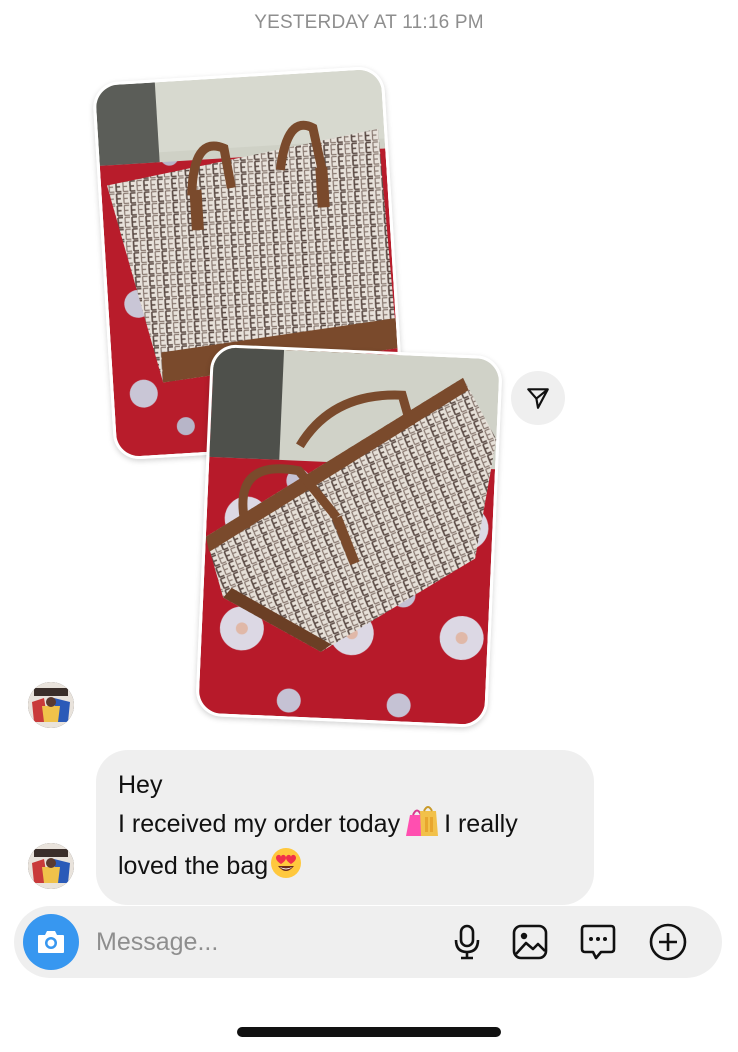 The image size is (738, 1052). I want to click on message-line-1: Hey, so click(345, 785).